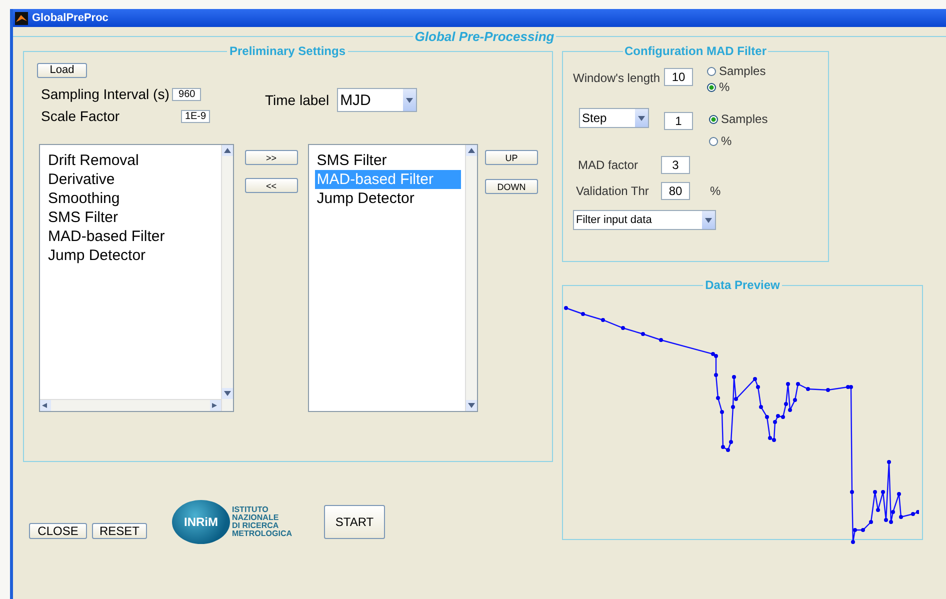 The width and height of the screenshot is (946, 599). What do you see at coordinates (62, 70) in the screenshot?
I see `load-button: Load` at bounding box center [62, 70].